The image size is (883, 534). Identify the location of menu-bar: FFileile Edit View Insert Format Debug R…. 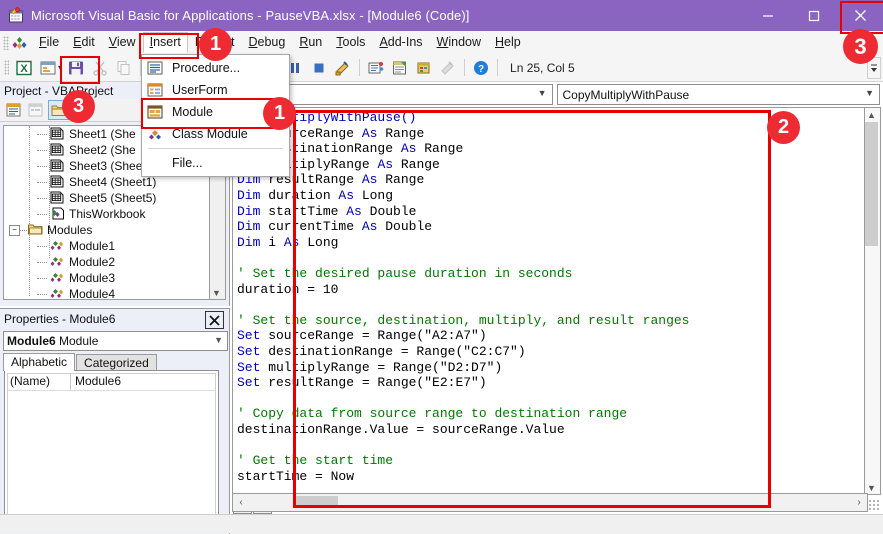
(441, 43).